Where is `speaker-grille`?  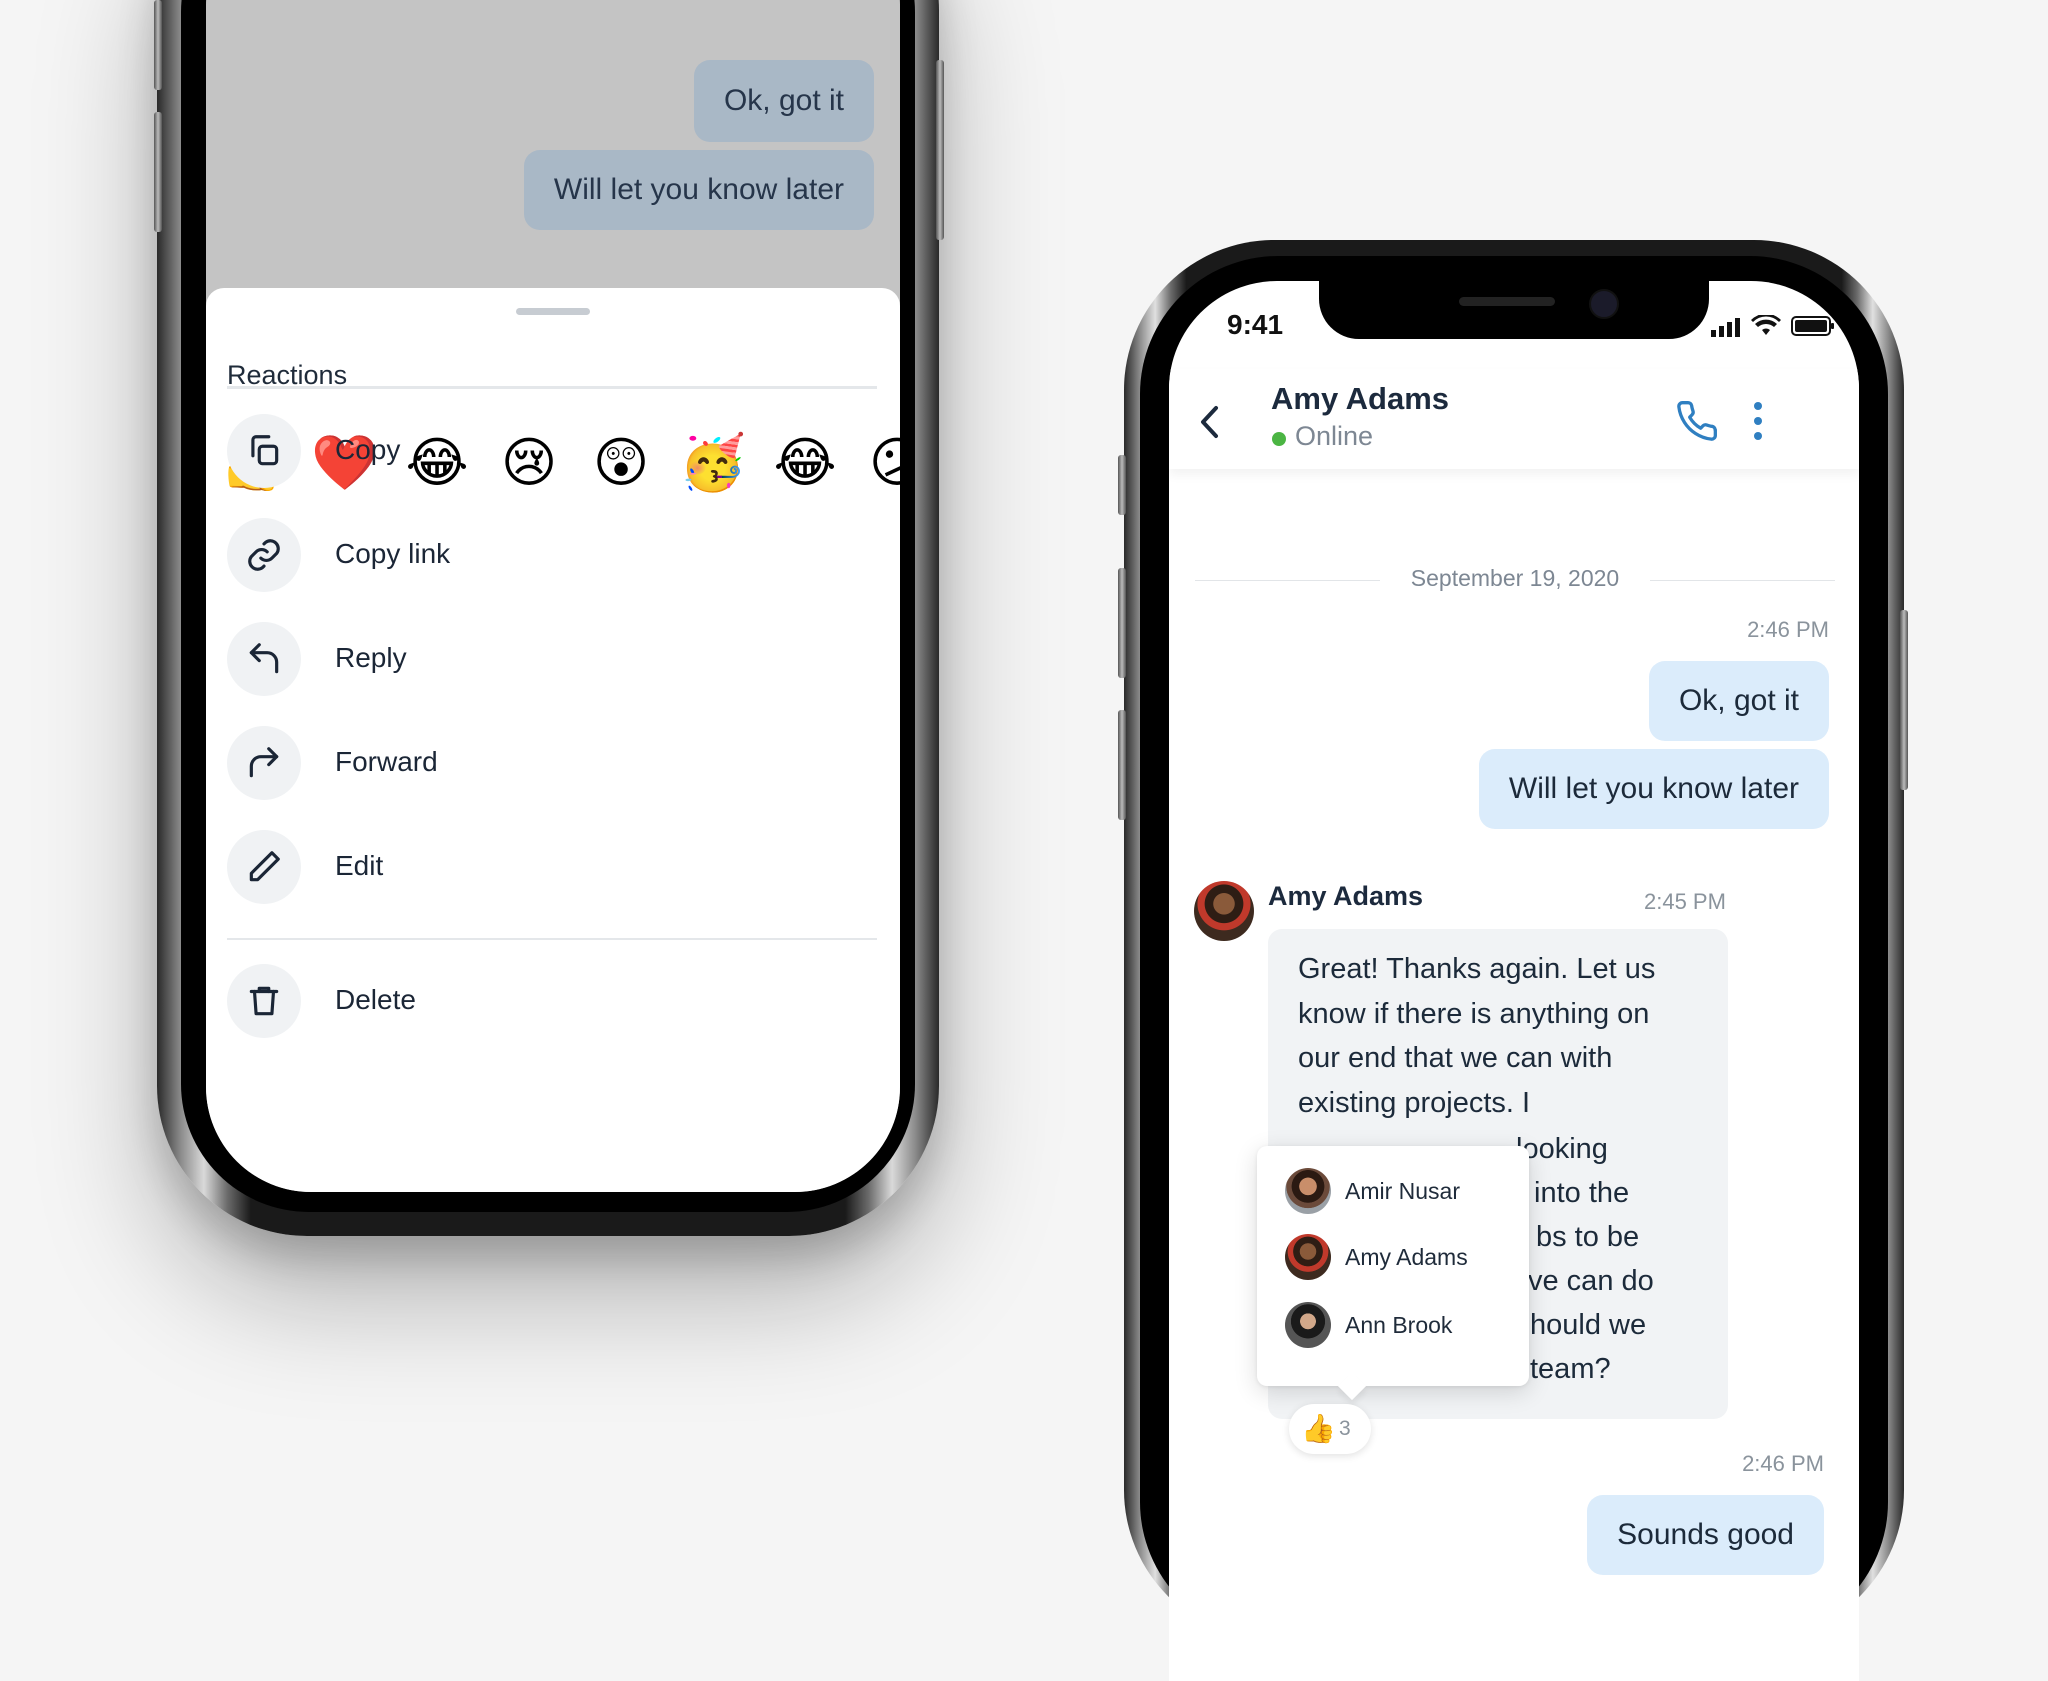 speaker-grille is located at coordinates (1507, 301).